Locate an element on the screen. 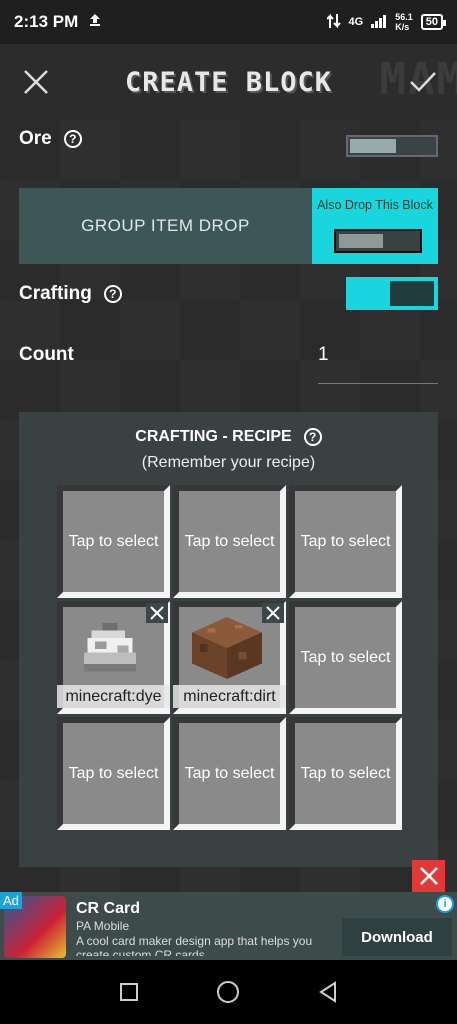 This screenshot has height=1024, width=457. also-drop-toggle is located at coordinates (378, 241).